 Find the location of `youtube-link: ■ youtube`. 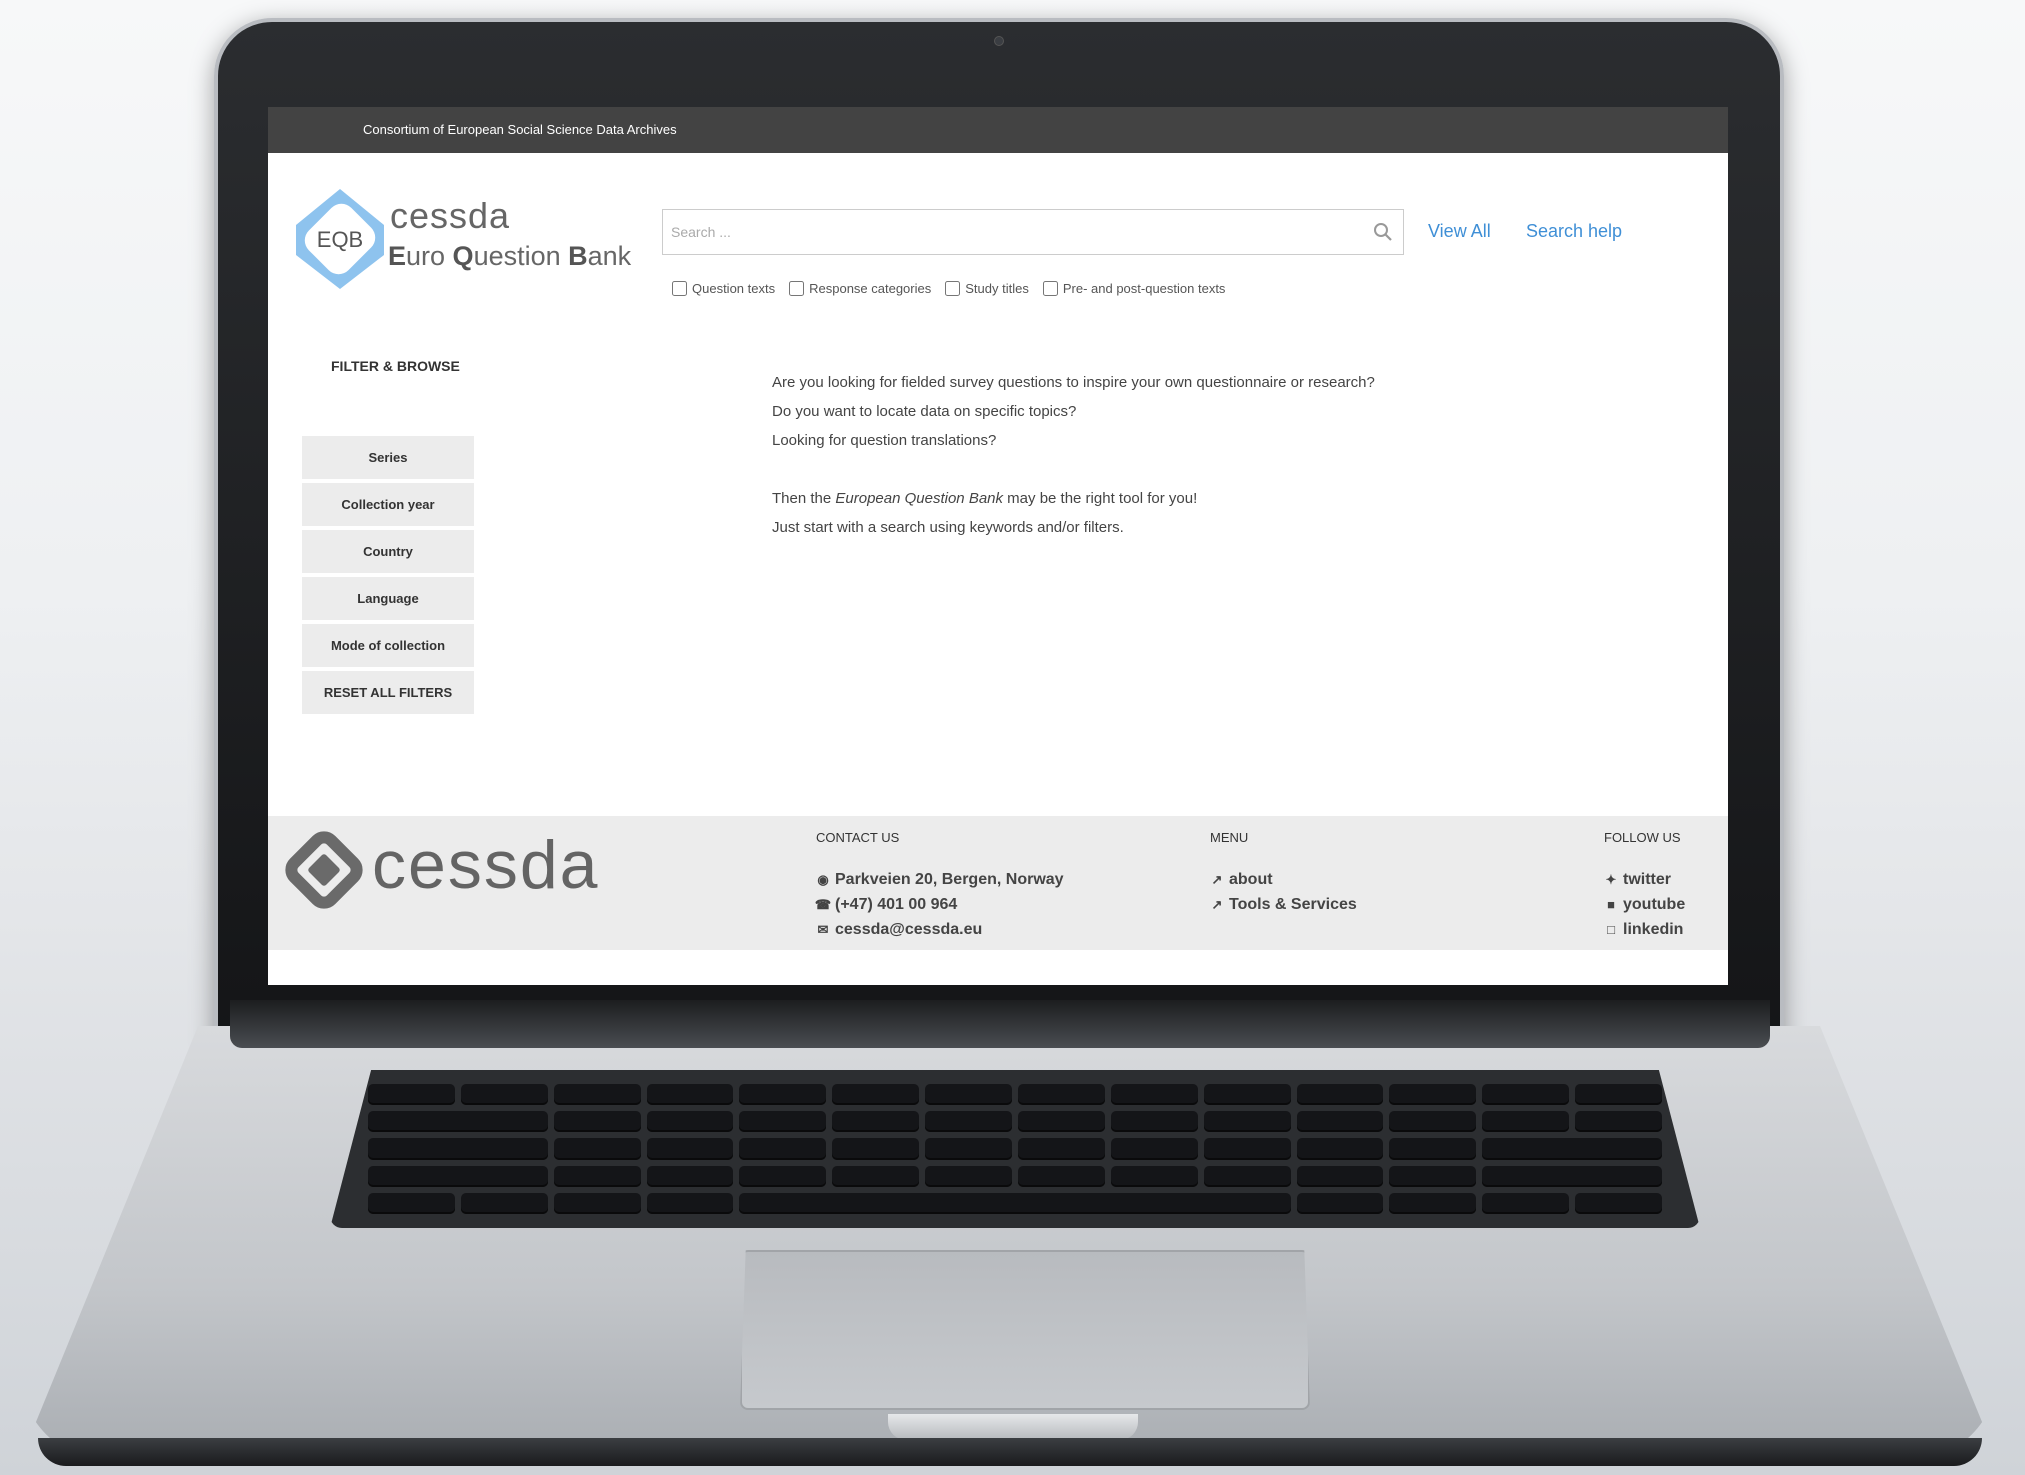

youtube-link: ■ youtube is located at coordinates (1644, 904).